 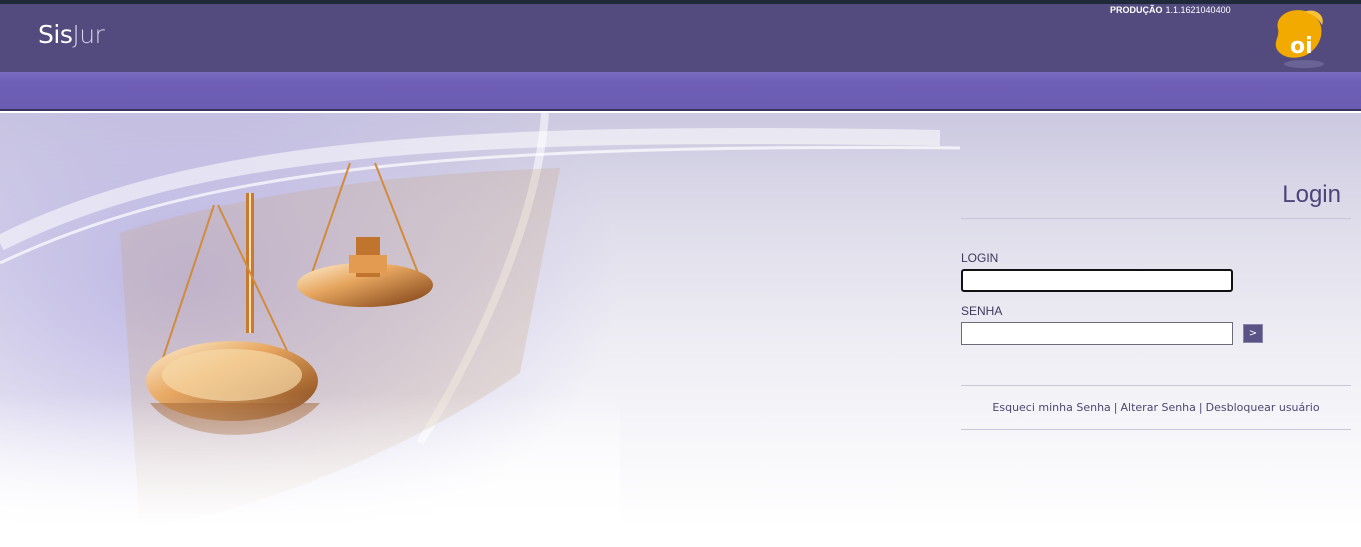 What do you see at coordinates (980, 258) in the screenshot?
I see `login-label: LOGIN` at bounding box center [980, 258].